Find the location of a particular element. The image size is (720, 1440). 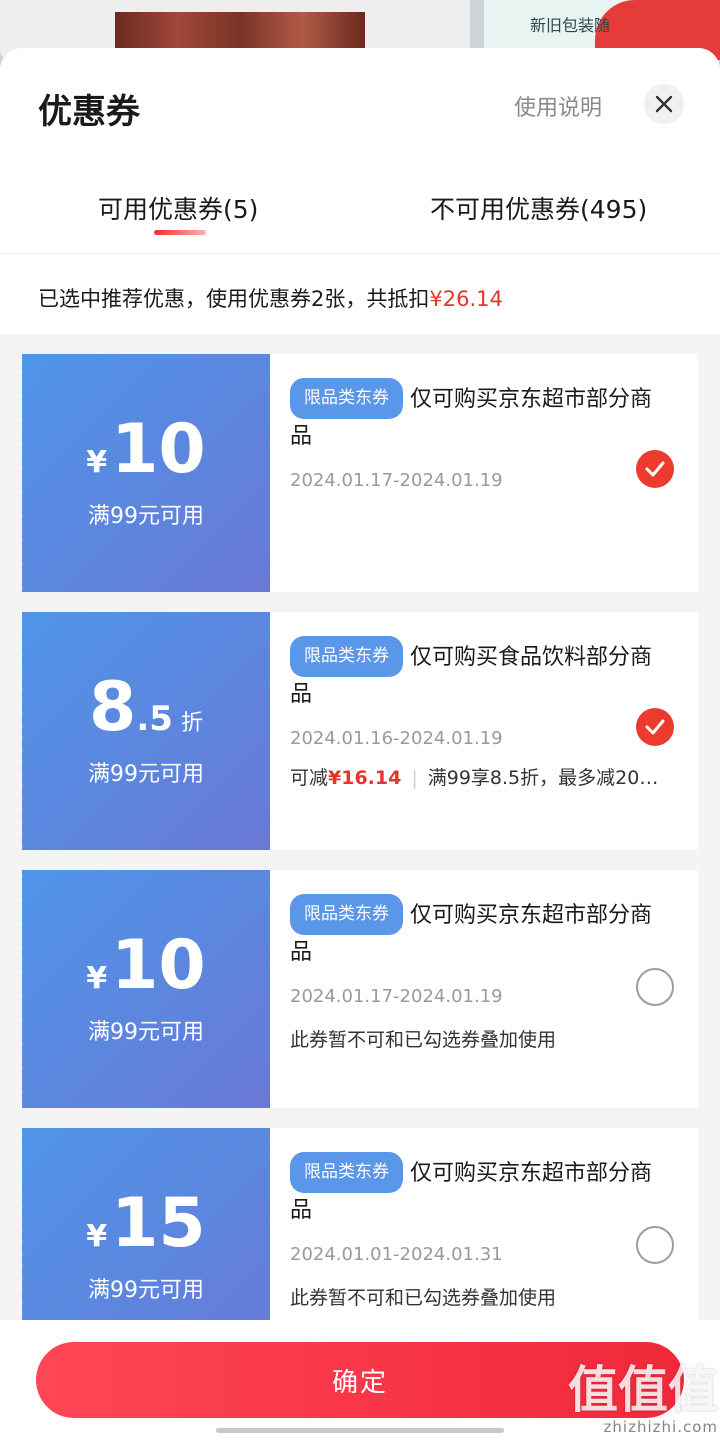

saving-prefix: 可减 is located at coordinates (309, 778).